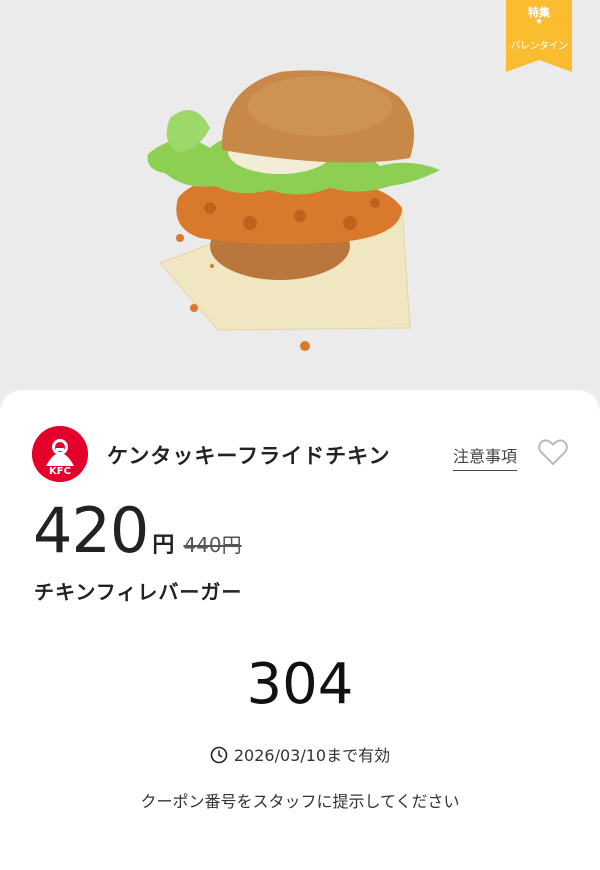 This screenshot has height=870, width=600. Describe the element at coordinates (539, 22) in the screenshot. I see `badge-star-icon: ★` at that location.